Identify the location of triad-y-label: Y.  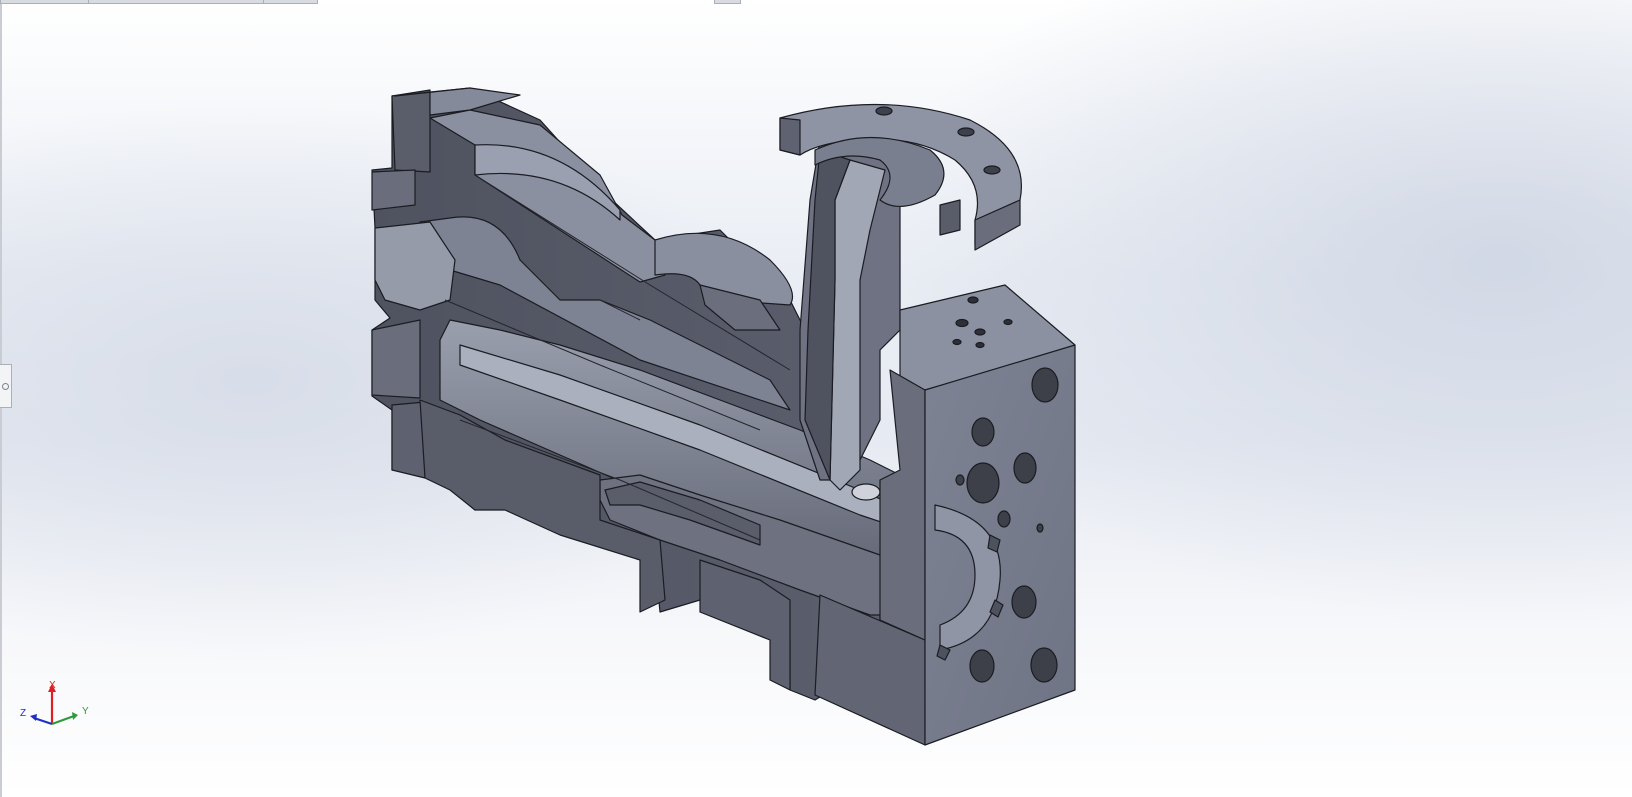
(85, 711).